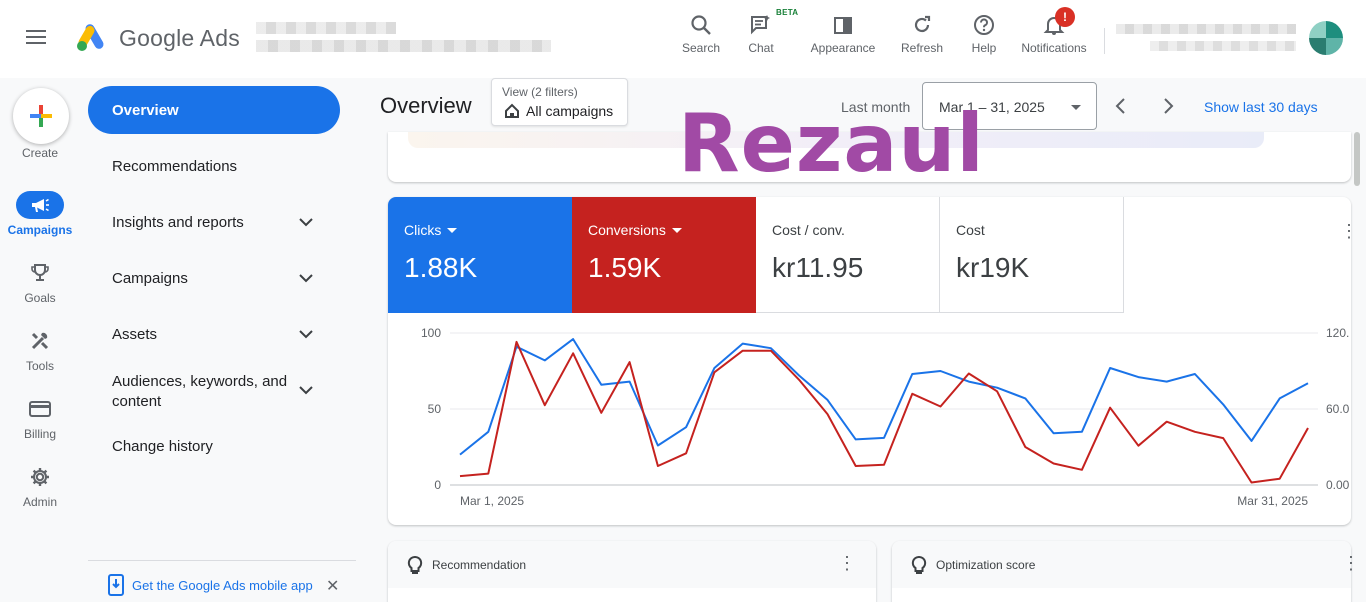 This screenshot has width=1366, height=602. Describe the element at coordinates (40, 477) in the screenshot. I see `gear-icon` at that location.